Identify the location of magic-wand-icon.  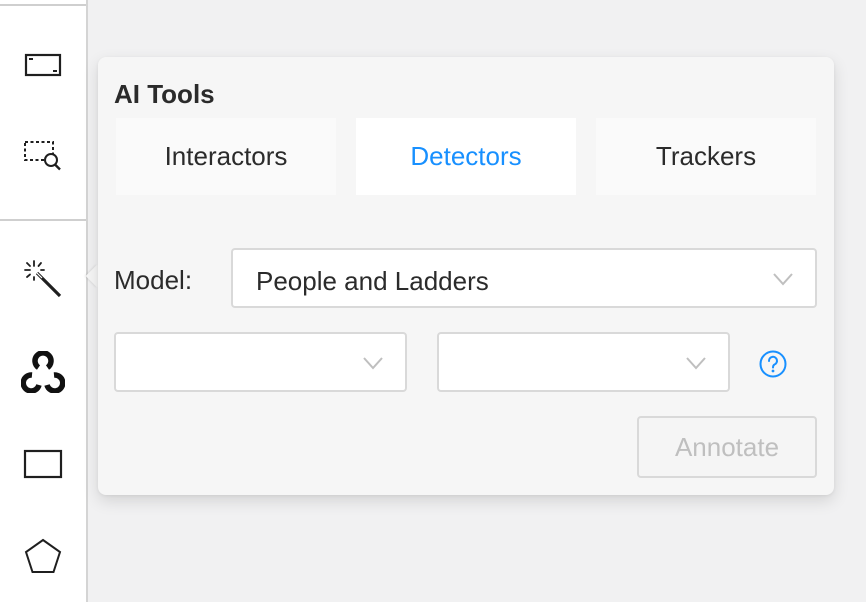
(43, 279).